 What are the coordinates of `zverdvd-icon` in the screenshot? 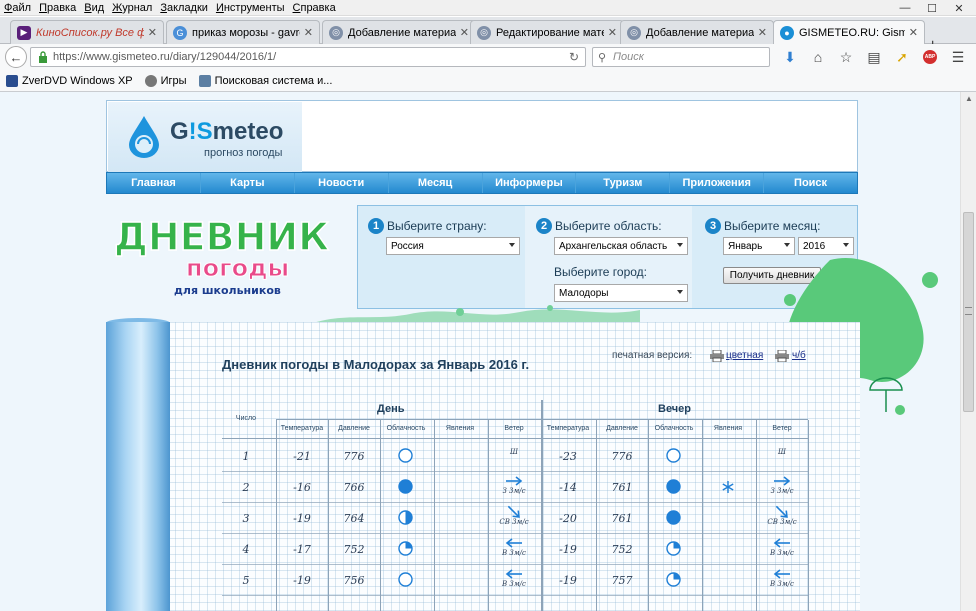 It's located at (12, 80).